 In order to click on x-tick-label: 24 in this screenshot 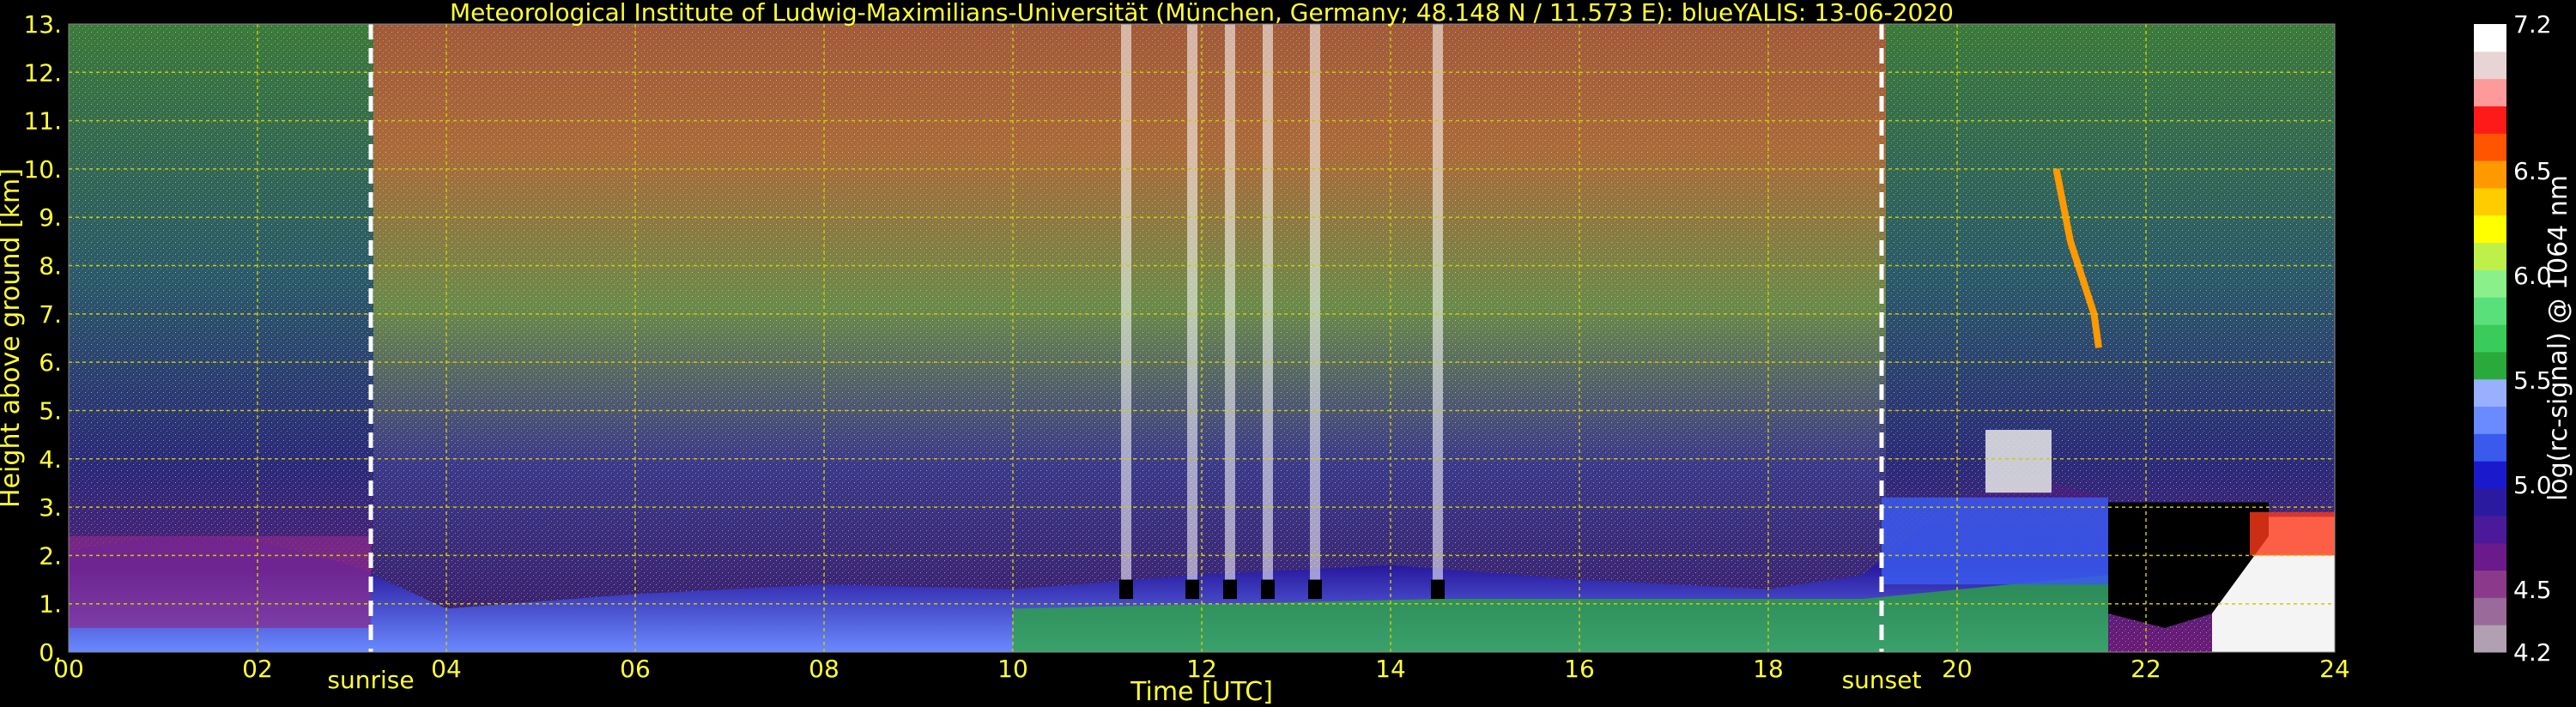, I will do `click(2334, 669)`.